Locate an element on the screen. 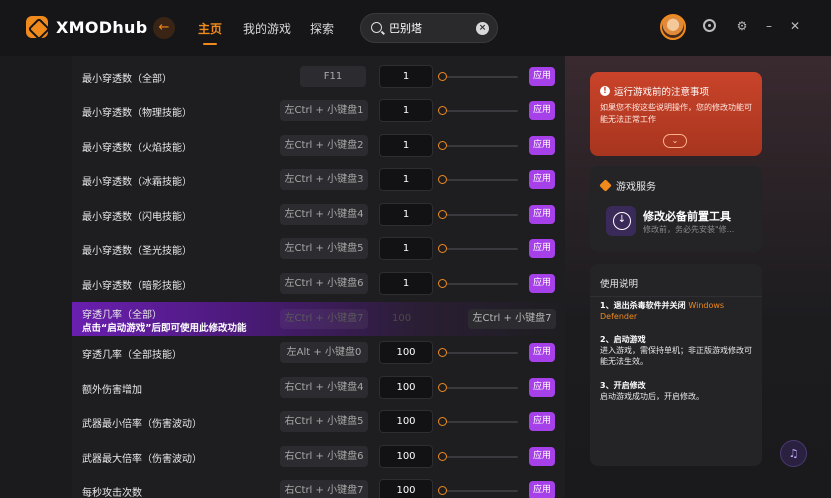 This screenshot has height=498, width=831. nav-my-games: 我的游戏 is located at coordinates (267, 28).